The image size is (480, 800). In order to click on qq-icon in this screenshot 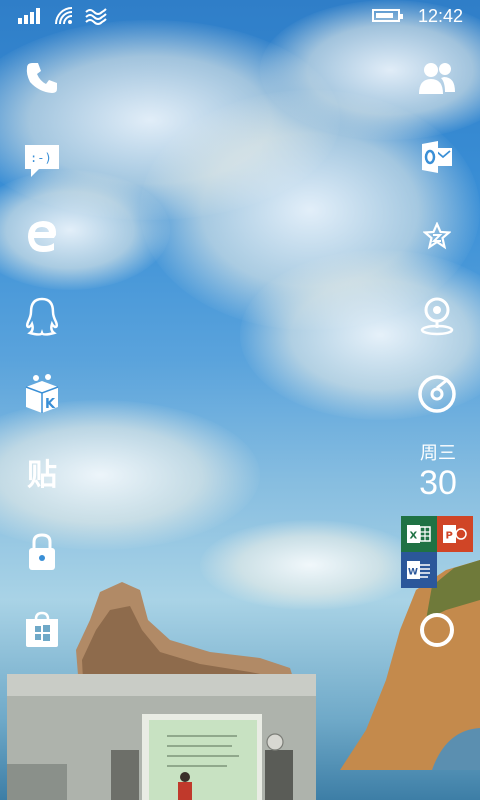, I will do `click(42, 316)`.